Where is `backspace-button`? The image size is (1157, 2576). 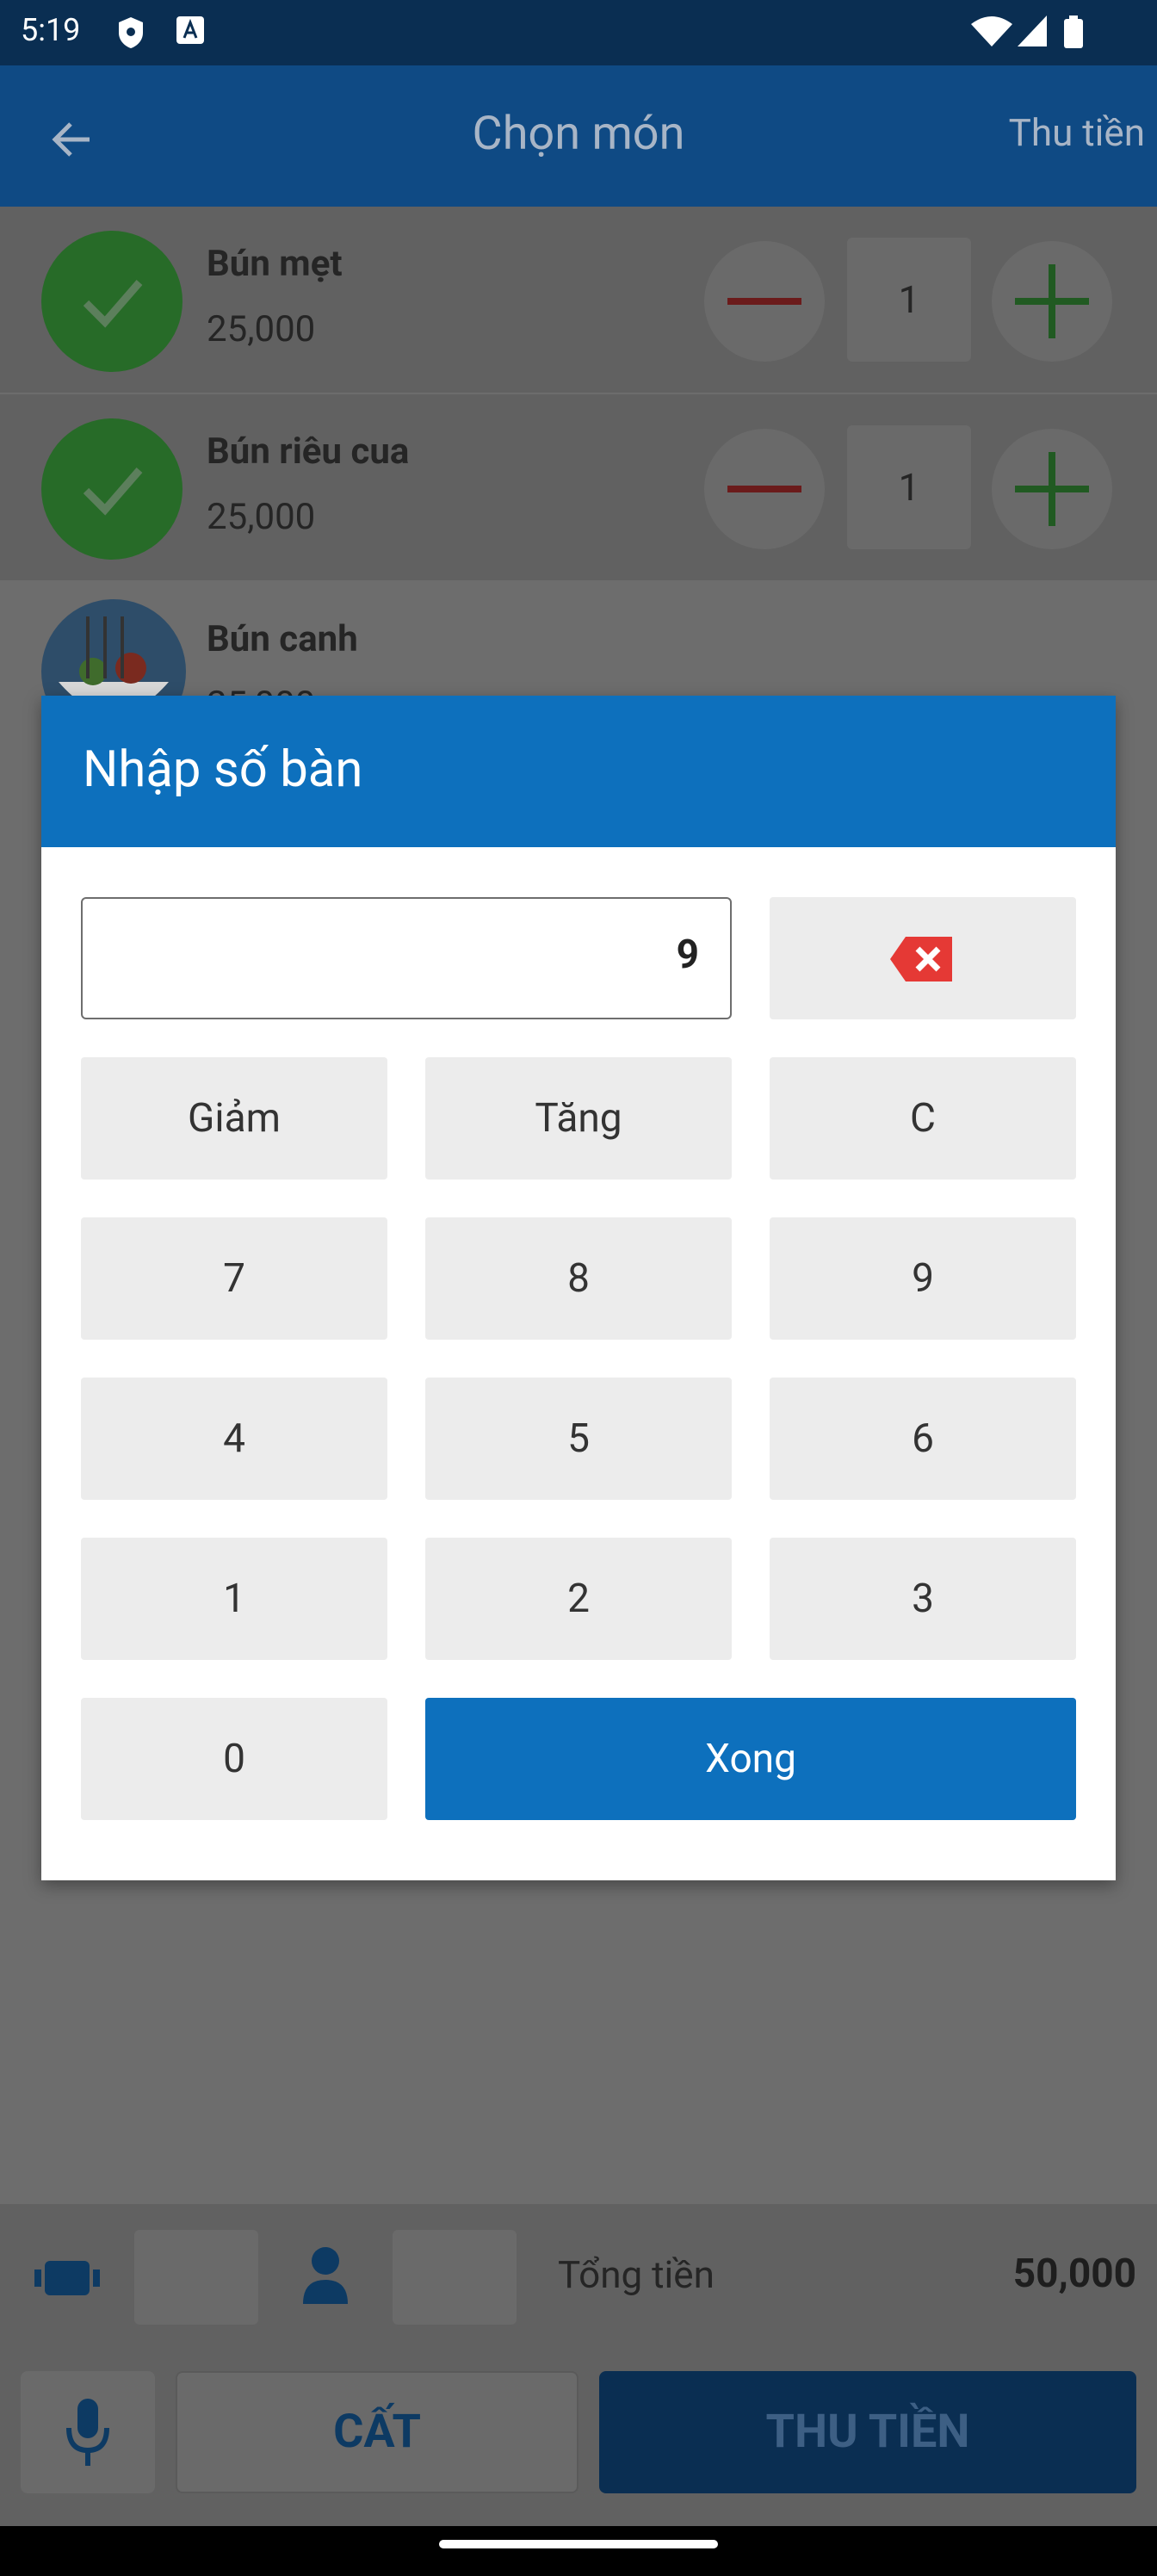
backspace-button is located at coordinates (923, 958).